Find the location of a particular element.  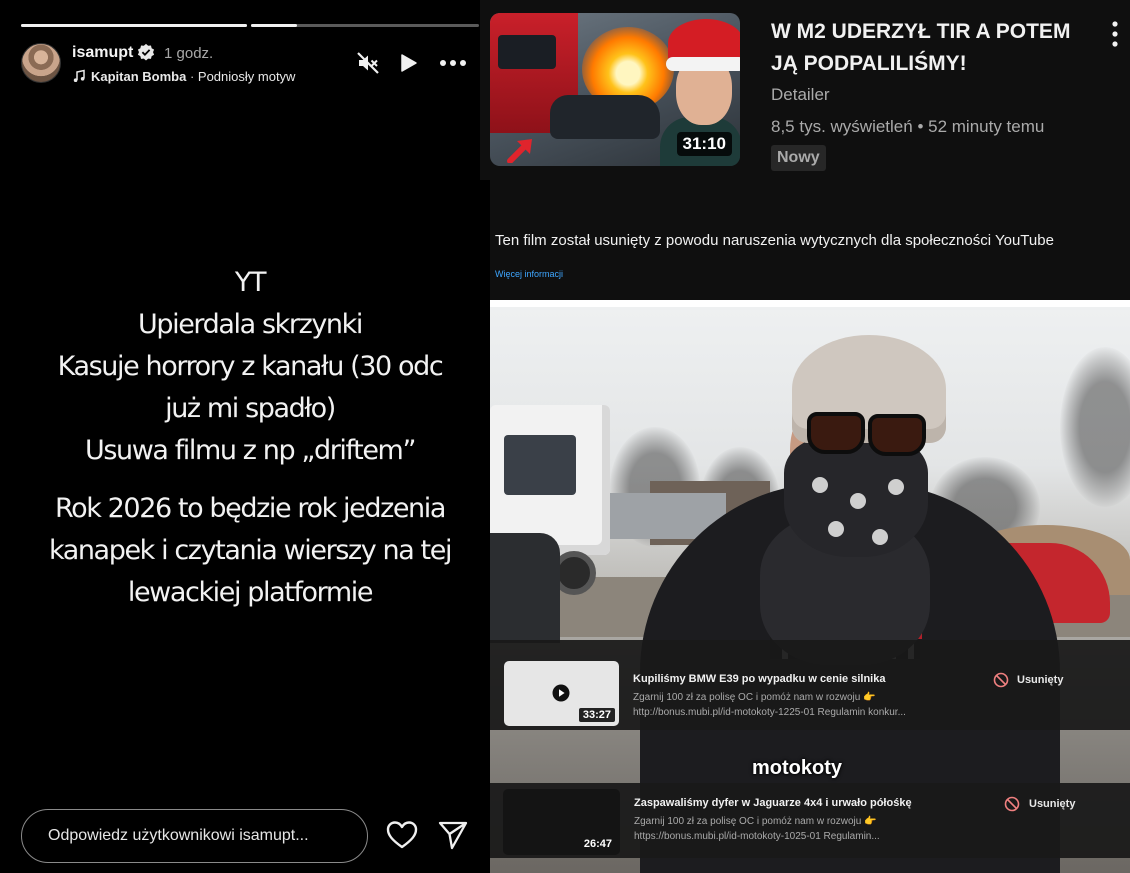

story-text-line: YT is located at coordinates (250, 282).